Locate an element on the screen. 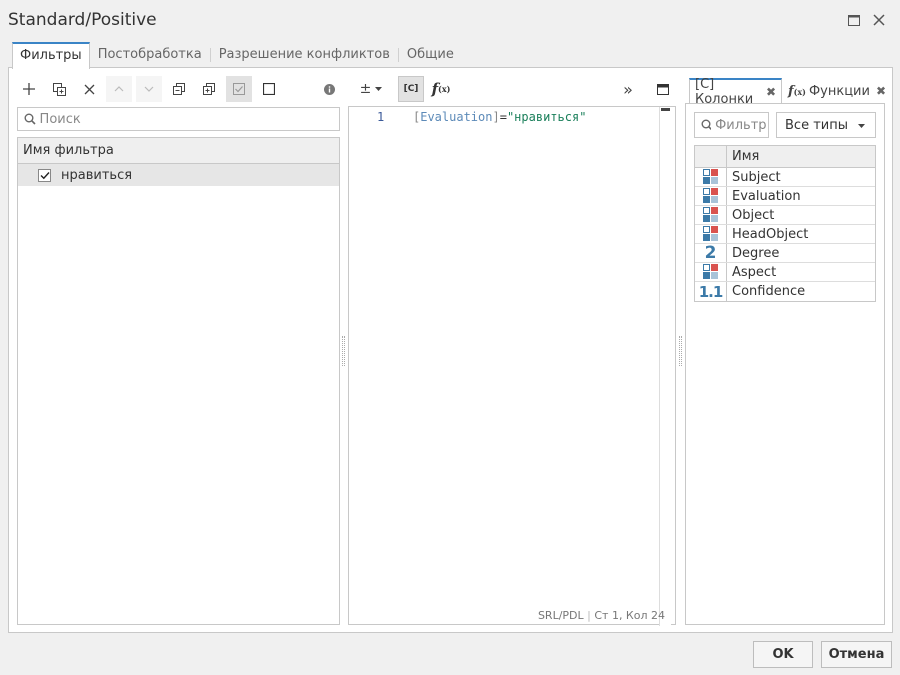 This screenshot has width=900, height=675. function-icon: f(x) is located at coordinates (797, 91).